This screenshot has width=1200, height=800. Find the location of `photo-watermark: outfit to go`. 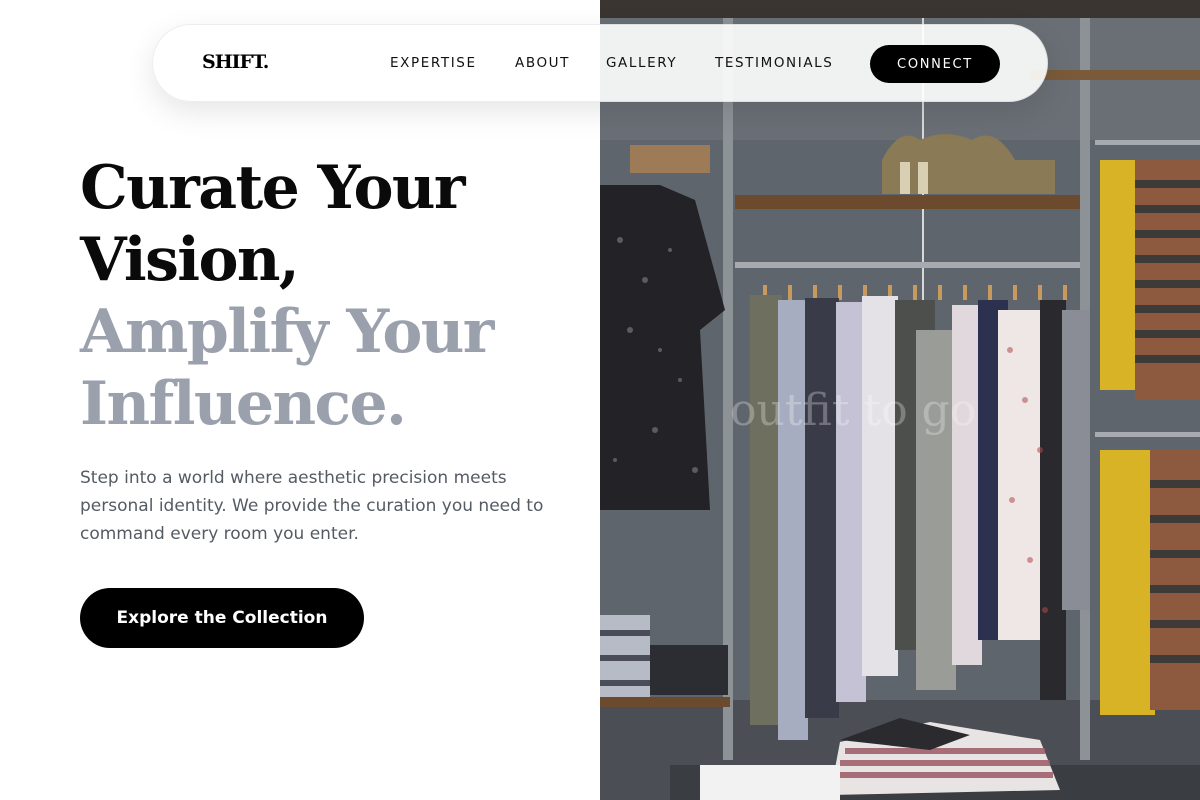

photo-watermark: outfit to go is located at coordinates (853, 410).